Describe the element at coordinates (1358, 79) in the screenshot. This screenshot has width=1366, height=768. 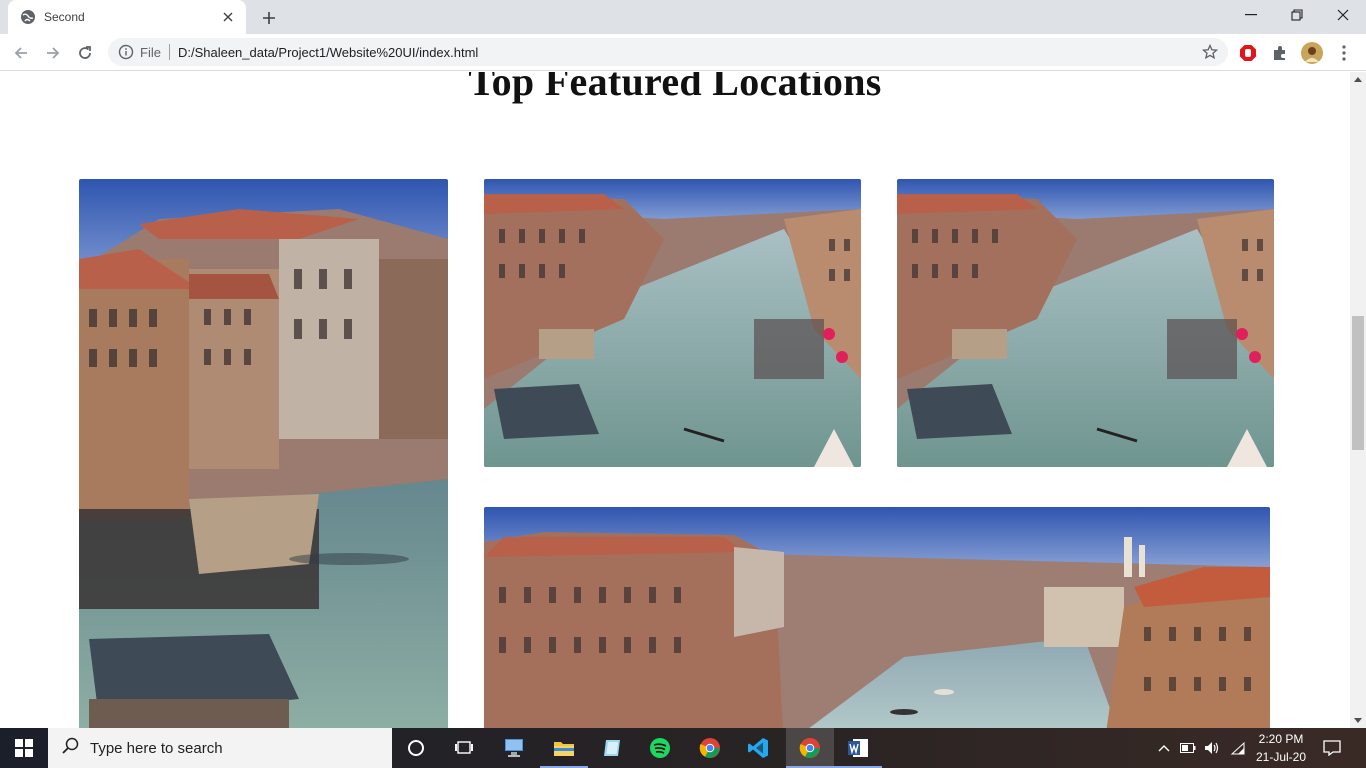
I see `scroll-up-icon` at that location.